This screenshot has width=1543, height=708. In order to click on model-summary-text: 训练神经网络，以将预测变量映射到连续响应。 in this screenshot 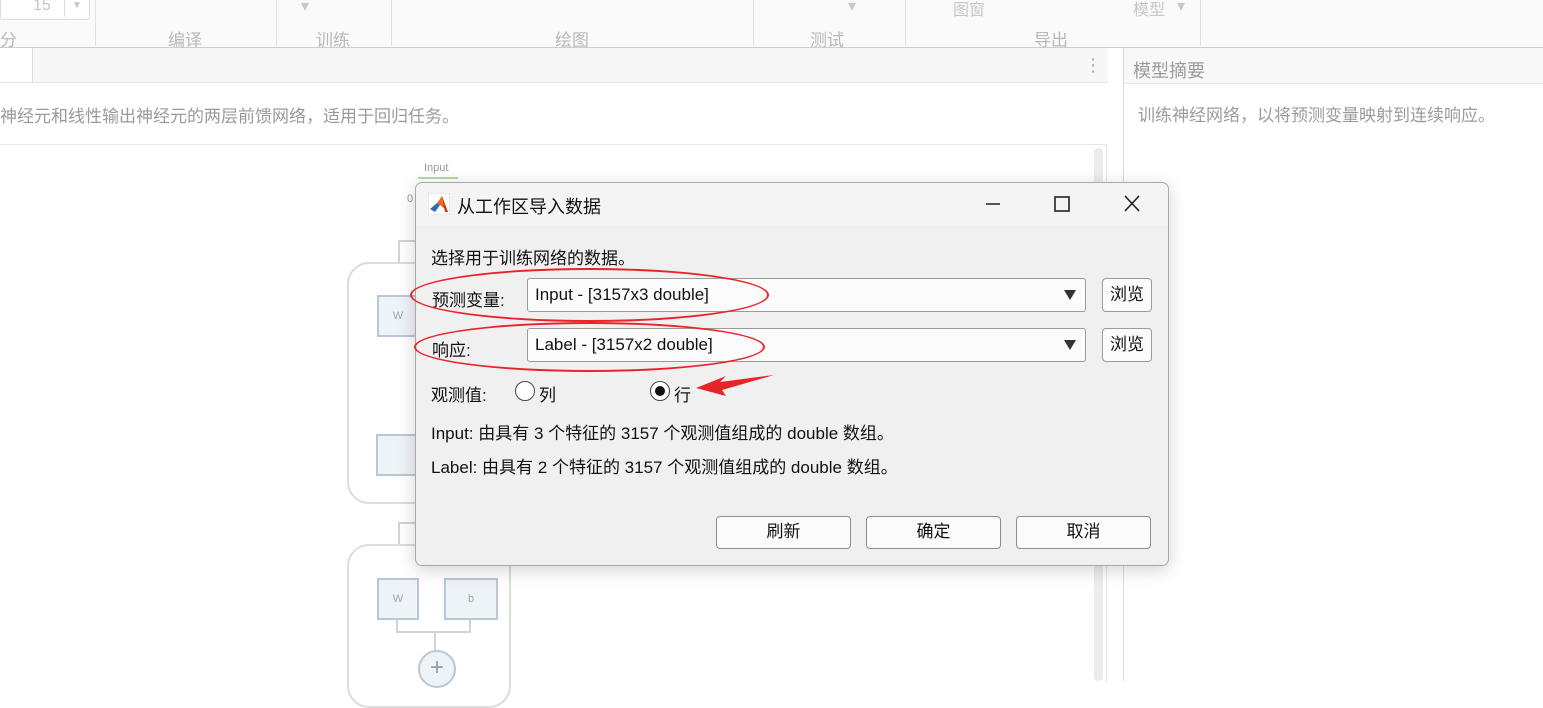, I will do `click(1316, 115)`.